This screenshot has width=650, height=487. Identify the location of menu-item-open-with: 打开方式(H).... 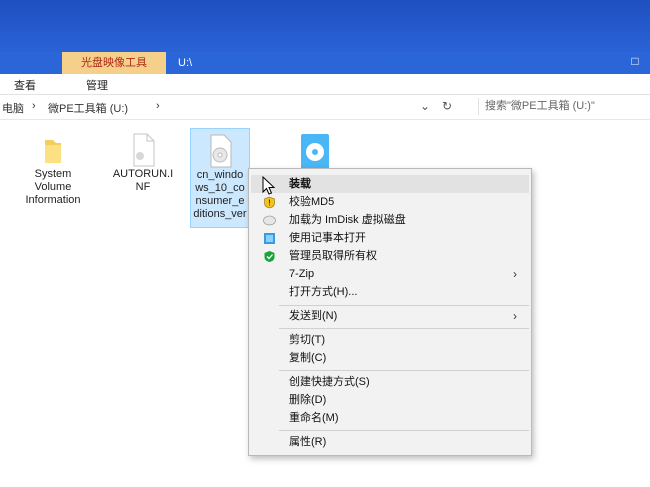
(390, 292).